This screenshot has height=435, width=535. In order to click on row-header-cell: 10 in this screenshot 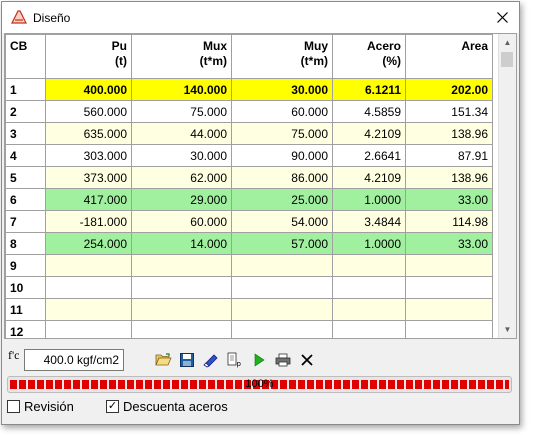, I will do `click(25, 287)`.